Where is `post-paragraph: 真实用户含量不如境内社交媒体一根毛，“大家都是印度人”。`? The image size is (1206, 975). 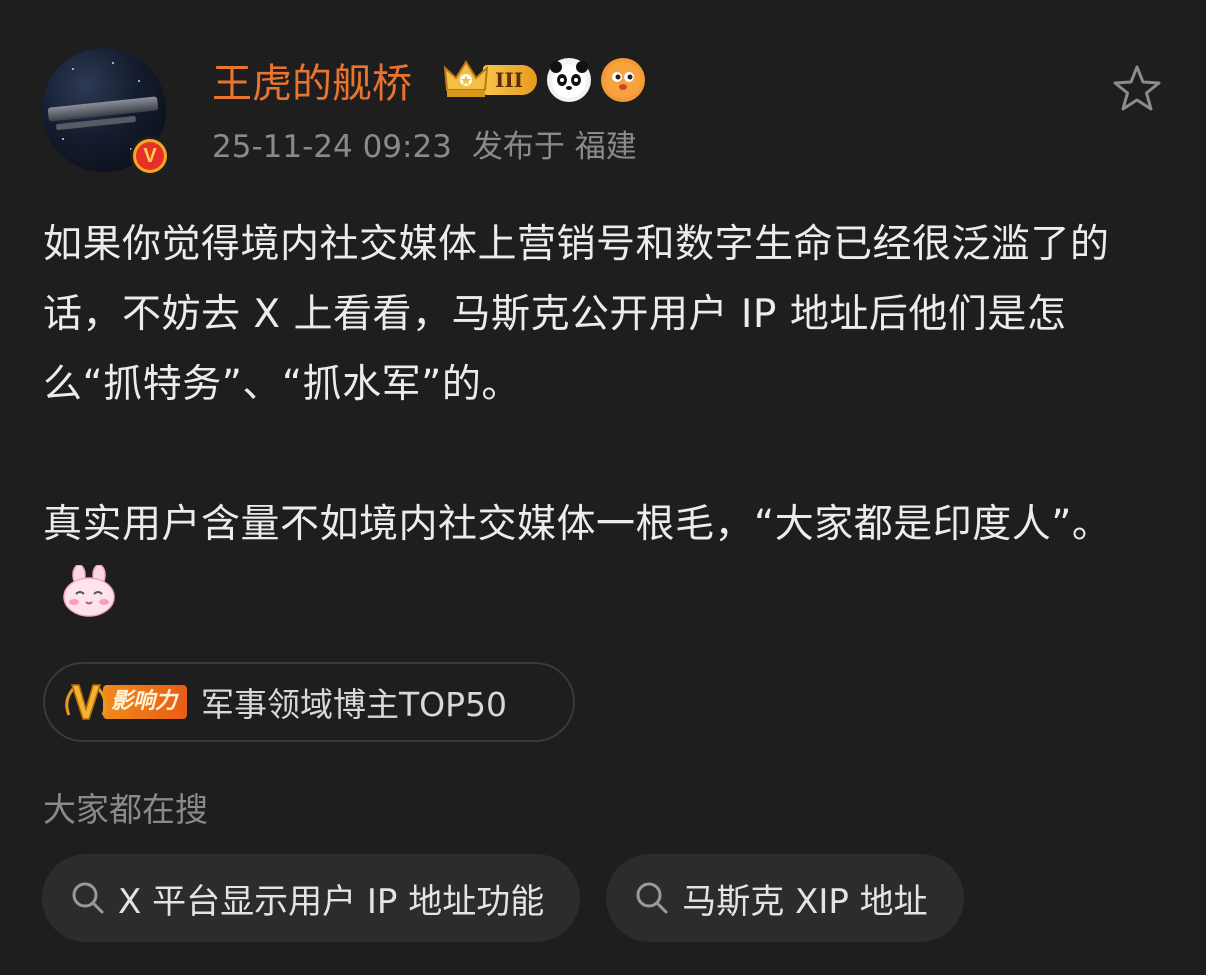 post-paragraph: 真实用户含量不如境内社交媒体一根毛，“大家都是印度人”。 is located at coordinates (600, 560).